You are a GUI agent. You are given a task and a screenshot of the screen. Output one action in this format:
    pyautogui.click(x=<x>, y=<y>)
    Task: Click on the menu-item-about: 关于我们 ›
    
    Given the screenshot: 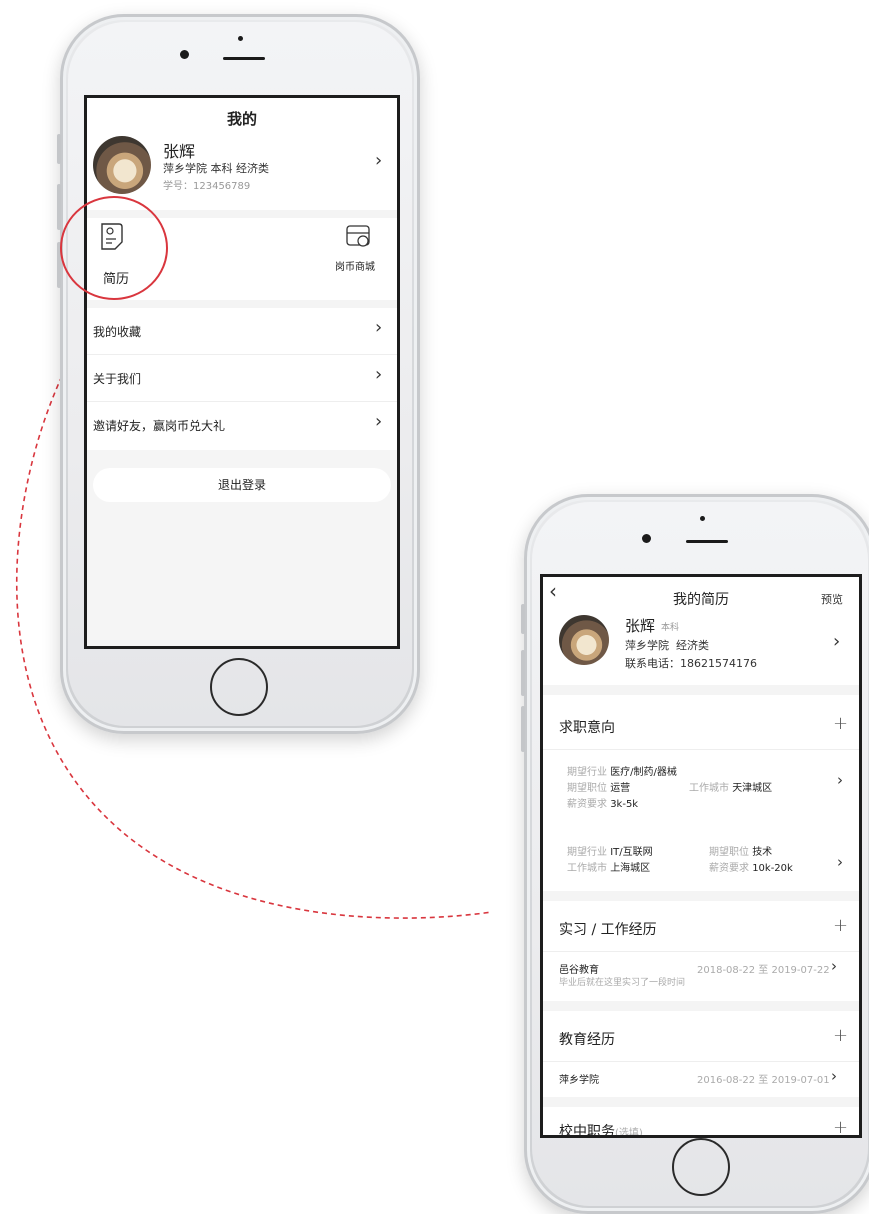 What is the action you would take?
    pyautogui.click(x=242, y=378)
    